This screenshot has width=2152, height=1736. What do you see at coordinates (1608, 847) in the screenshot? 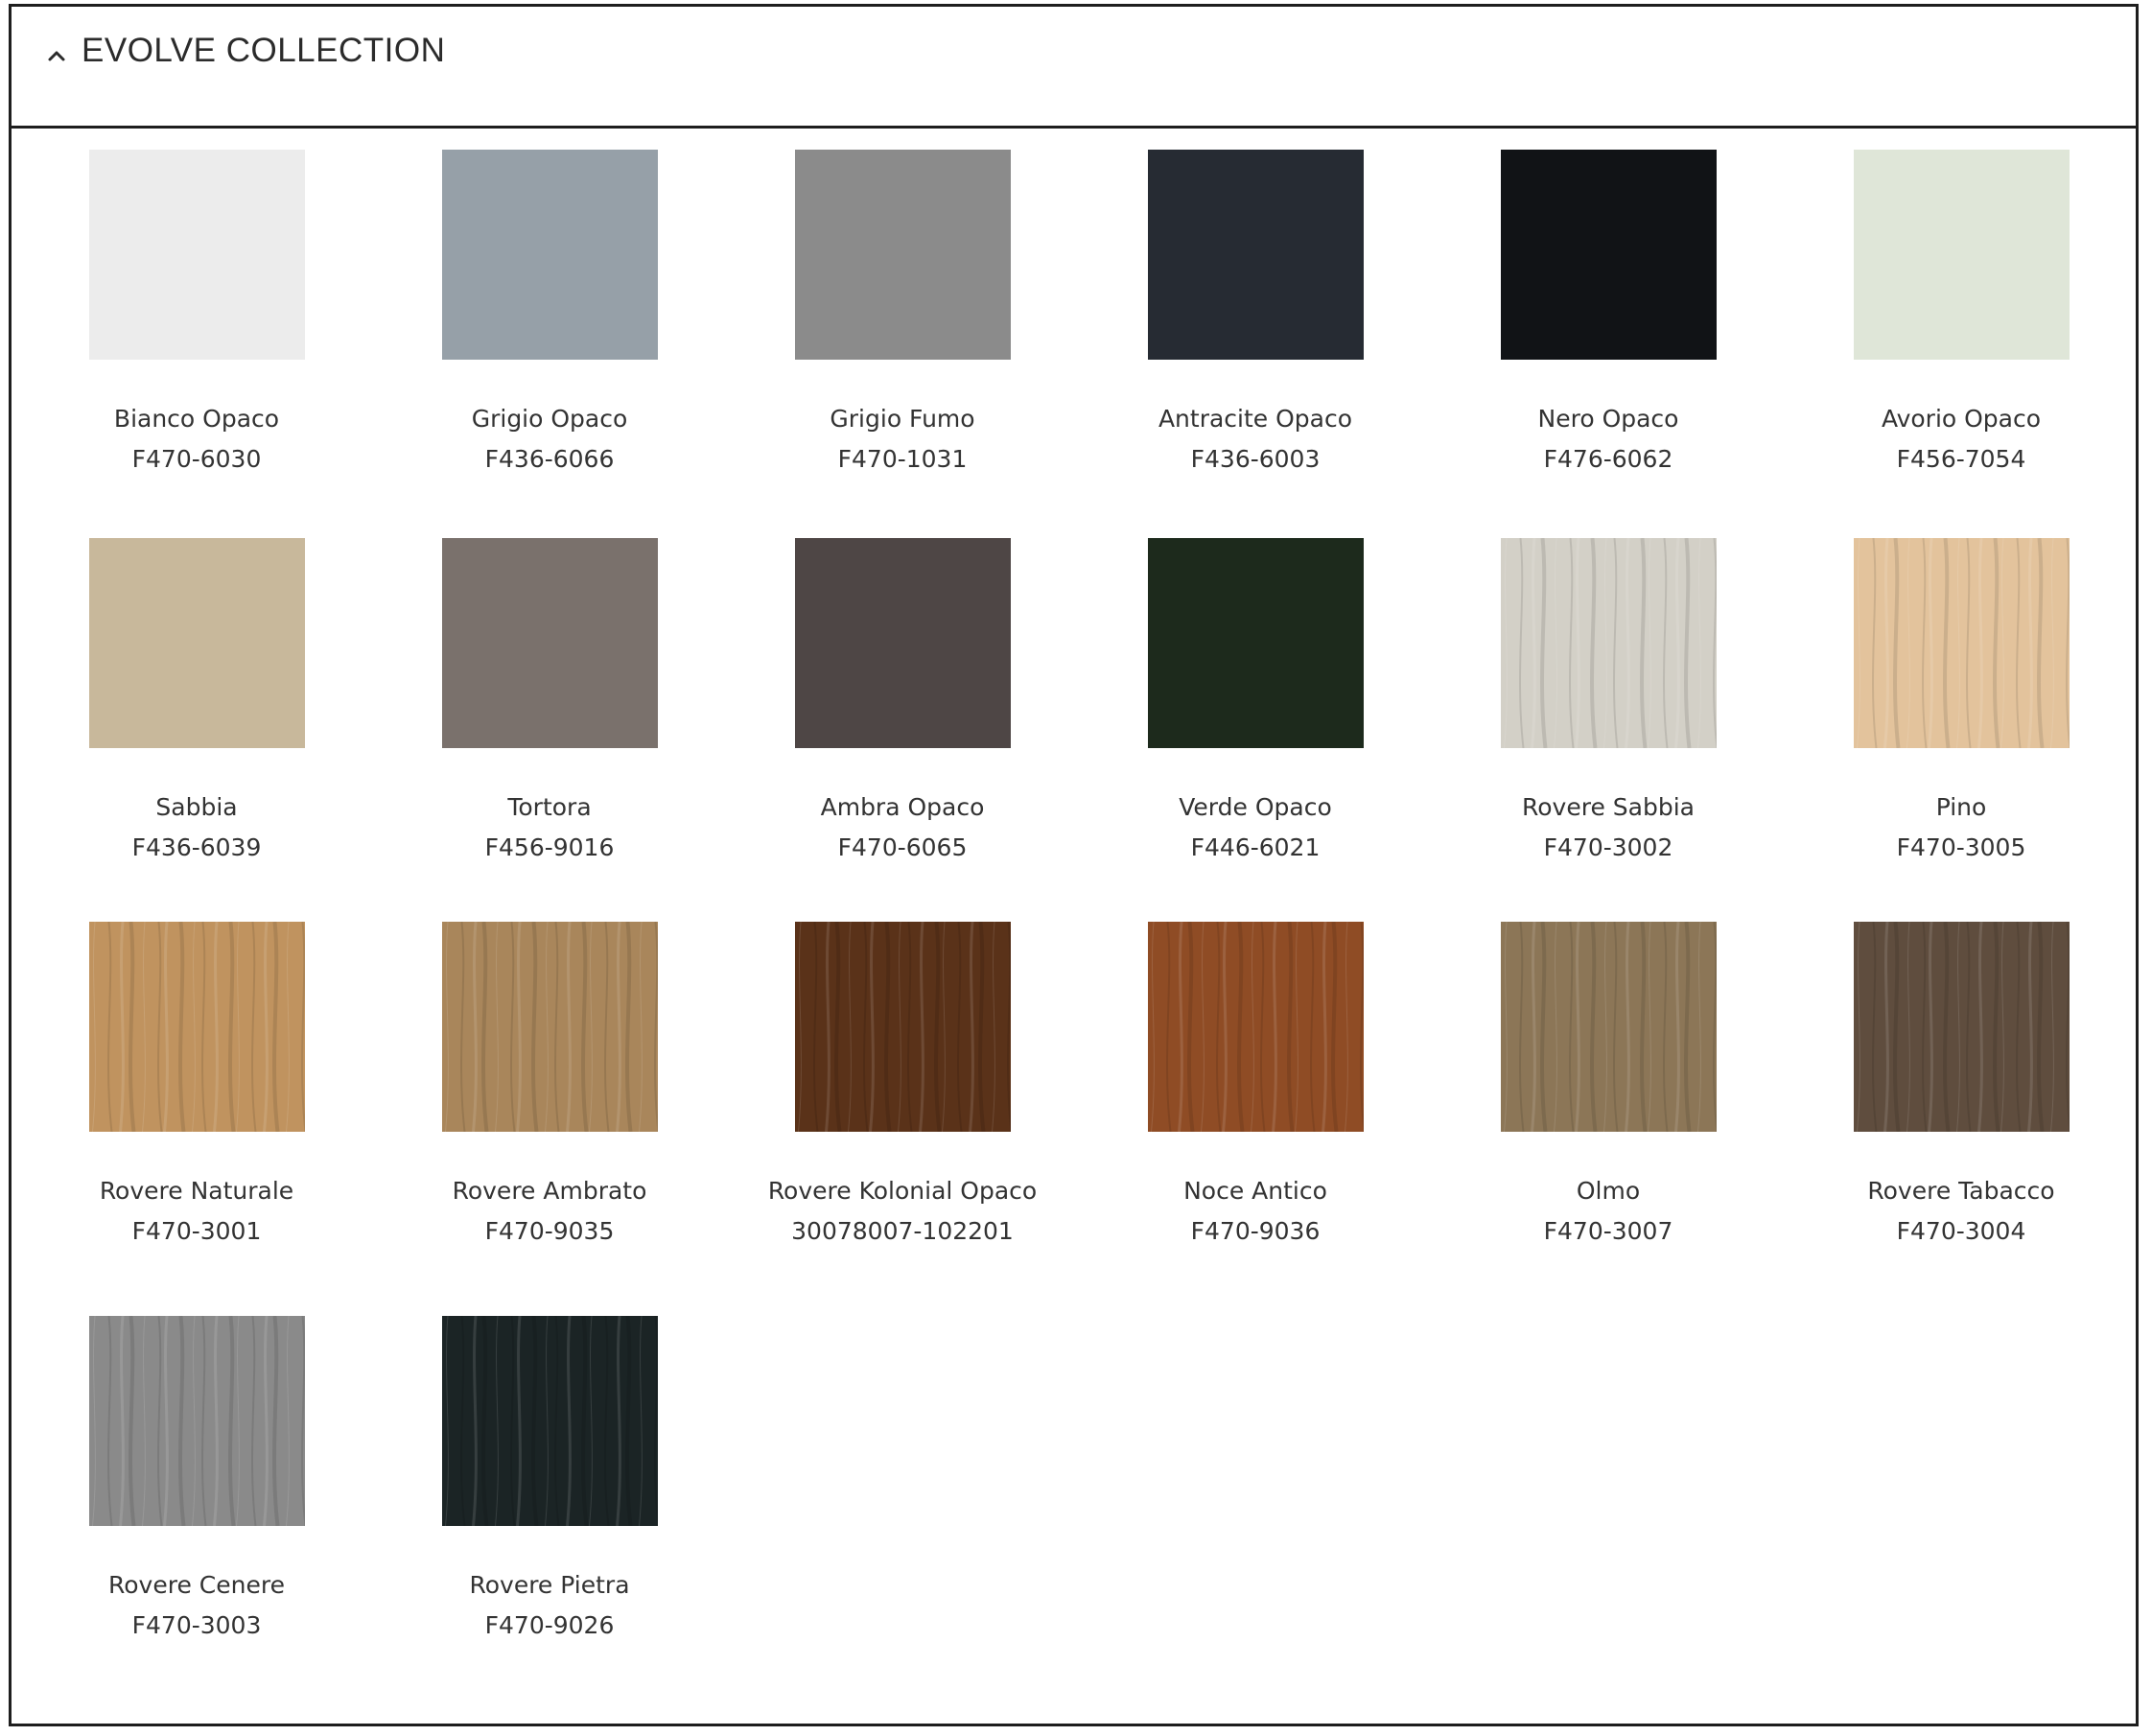
I see `swatch-code: F470-3002` at bounding box center [1608, 847].